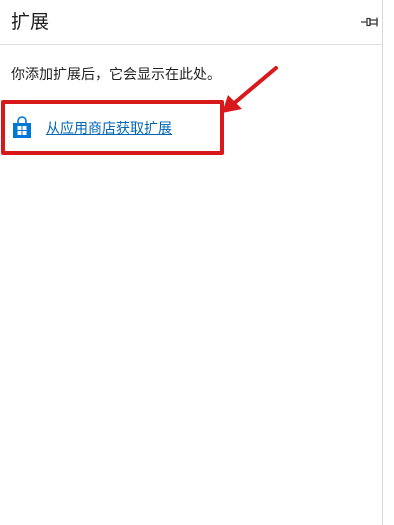  Describe the element at coordinates (191, 22) in the screenshot. I see `panel-header: 扩展` at that location.